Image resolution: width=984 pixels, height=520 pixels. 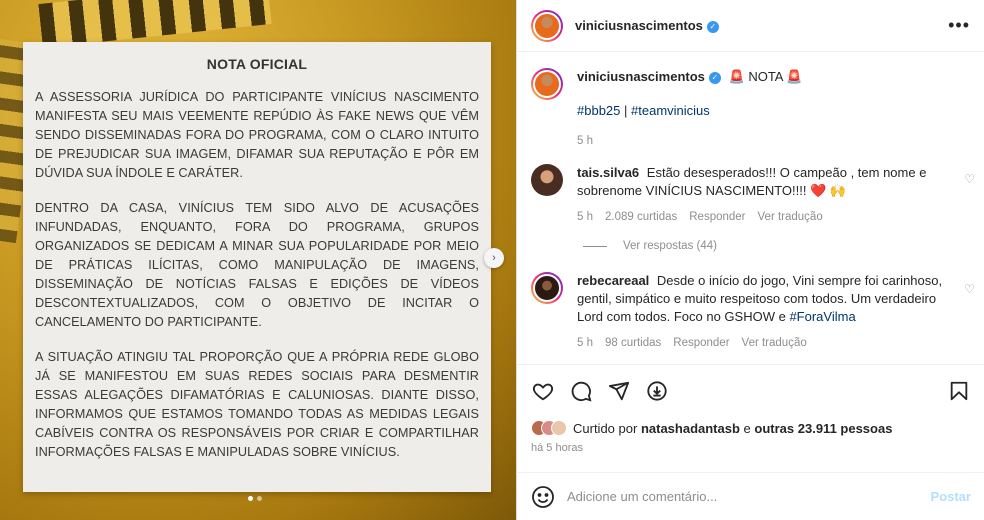 What do you see at coordinates (581, 391) in the screenshot?
I see `comment-bubble-icon` at bounding box center [581, 391].